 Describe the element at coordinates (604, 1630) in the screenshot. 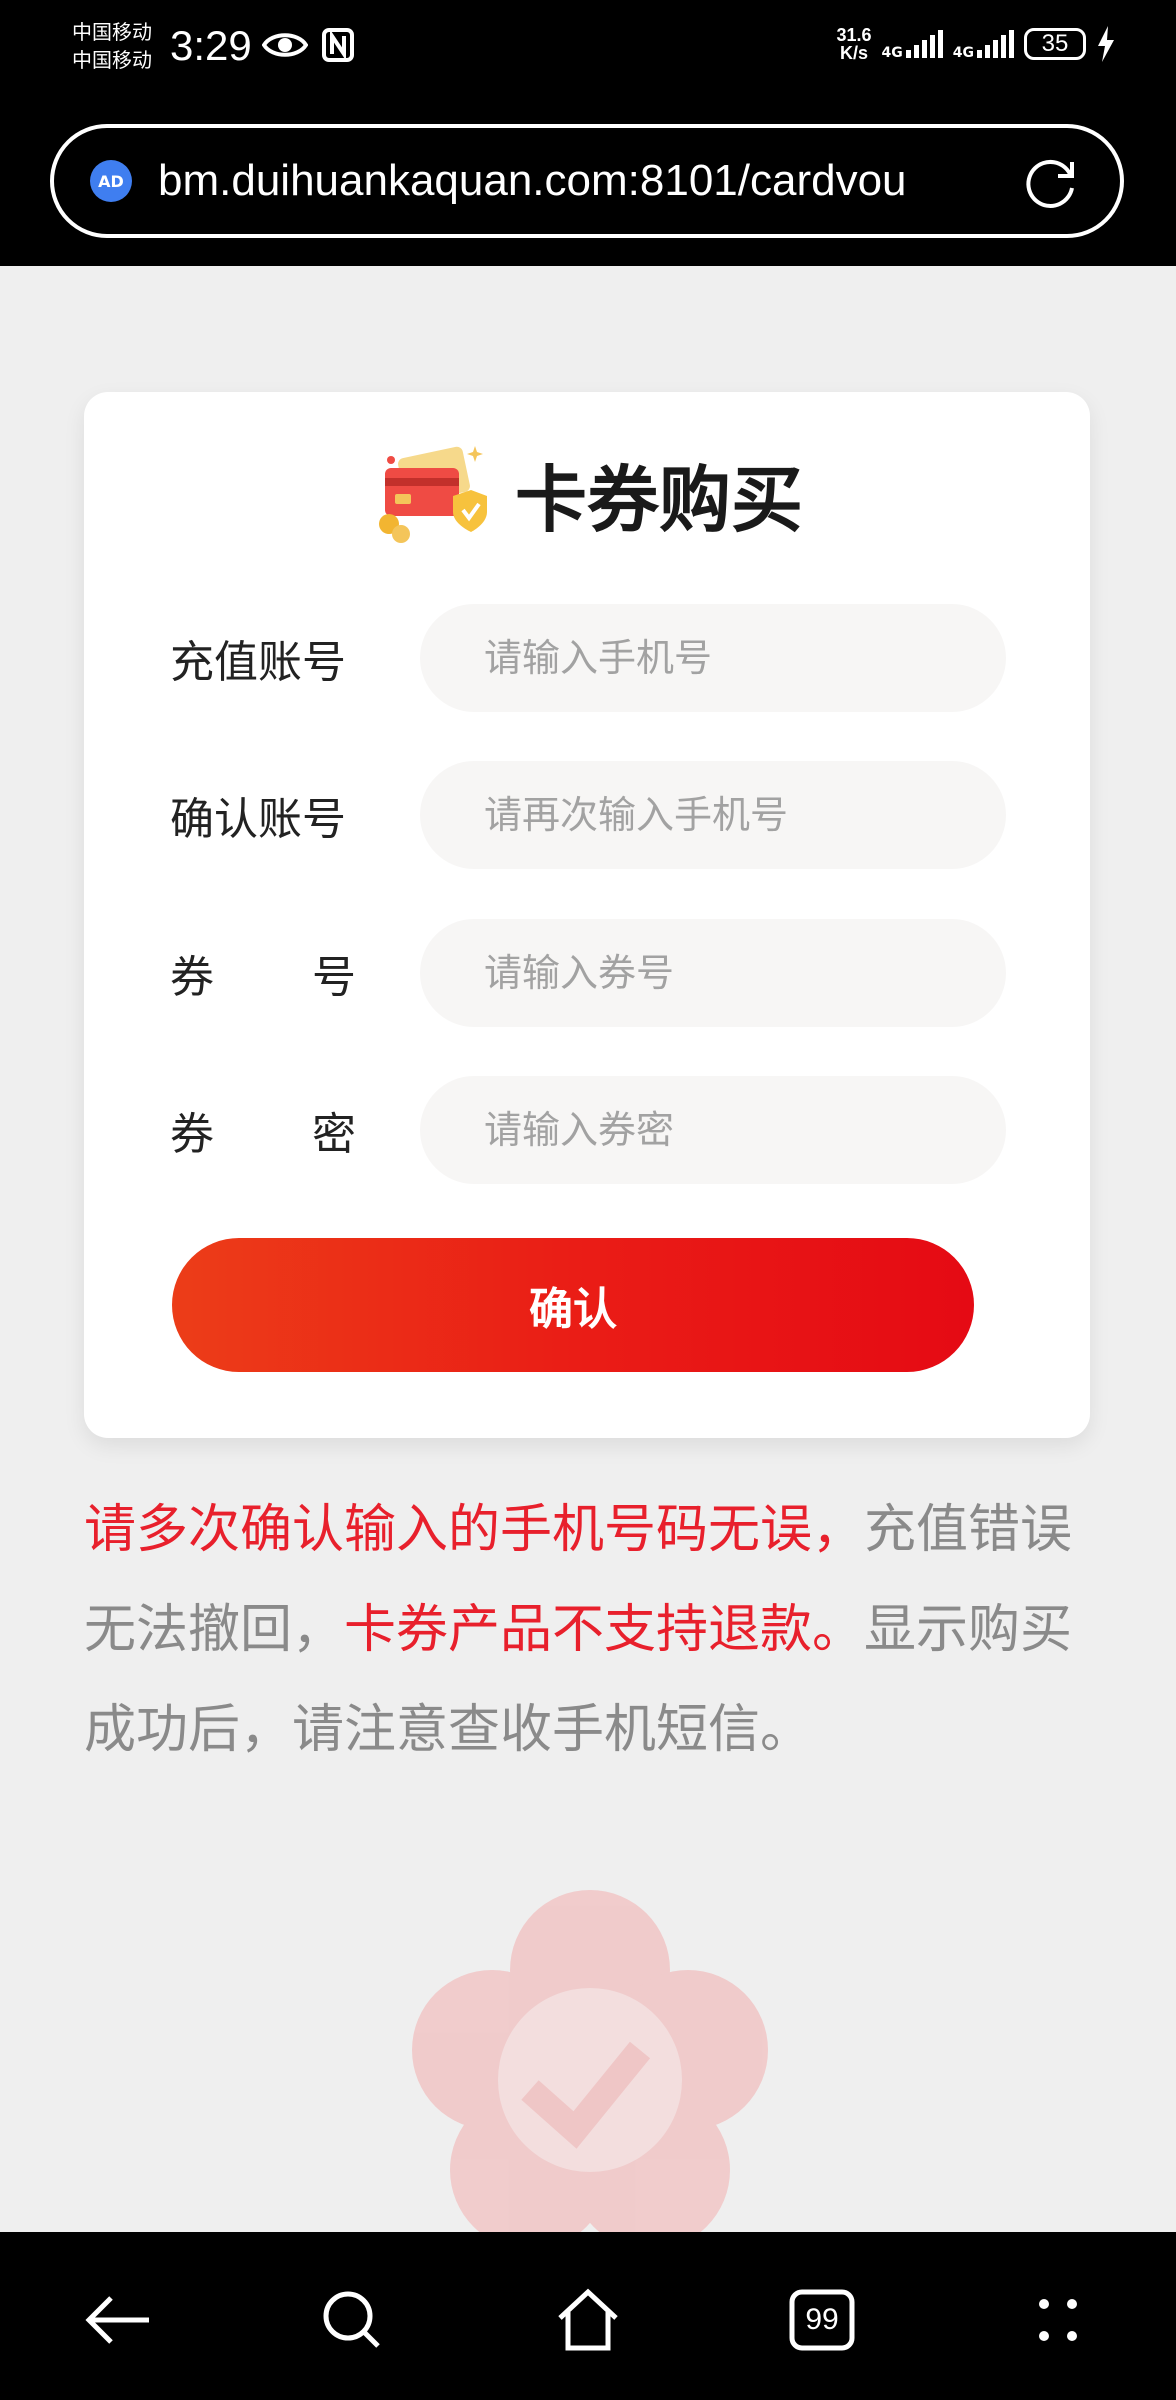

I see `notice-no-refund: 卡券产品不支持退款。` at that location.